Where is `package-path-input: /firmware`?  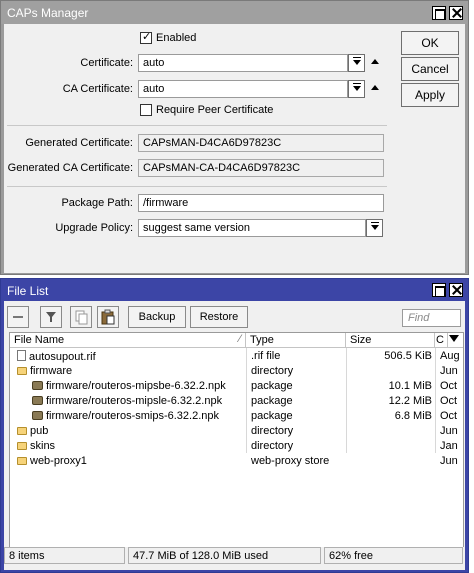 package-path-input: /firmware is located at coordinates (261, 203).